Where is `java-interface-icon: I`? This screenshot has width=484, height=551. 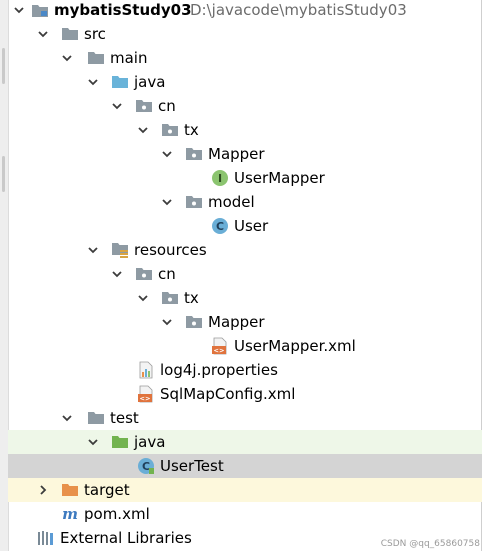 java-interface-icon: I is located at coordinates (220, 178).